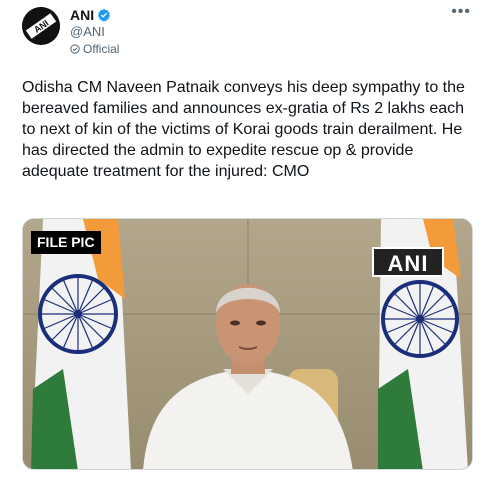 The height and width of the screenshot is (481, 485). Describe the element at coordinates (82, 15) in the screenshot. I see `author-name: ANI` at that location.